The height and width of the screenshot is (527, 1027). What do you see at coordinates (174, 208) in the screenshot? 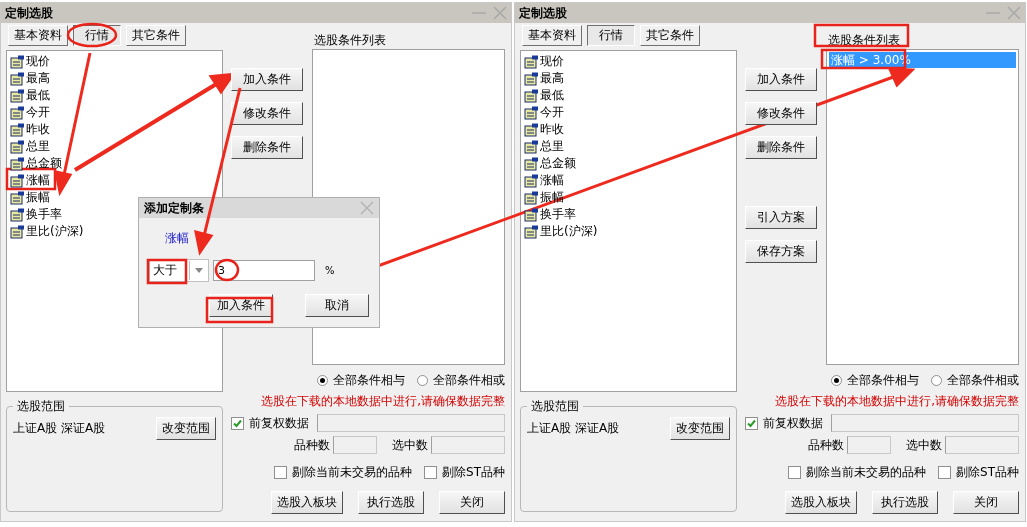
I see `dialog-title: 添加定制条` at bounding box center [174, 208].